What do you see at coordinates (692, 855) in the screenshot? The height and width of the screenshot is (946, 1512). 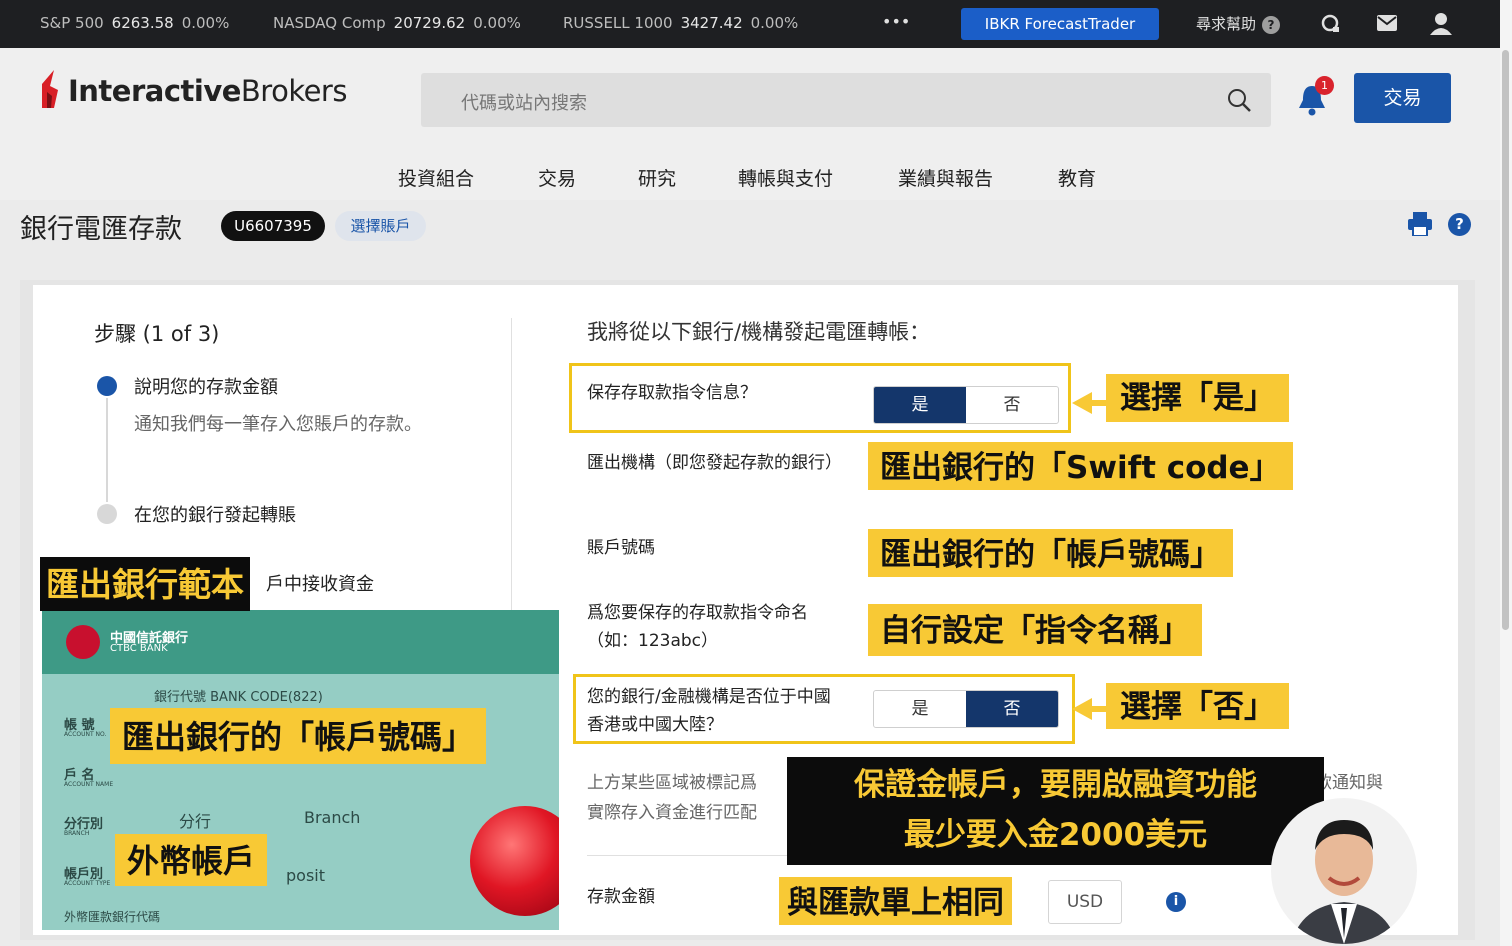 I see `separator` at bounding box center [692, 855].